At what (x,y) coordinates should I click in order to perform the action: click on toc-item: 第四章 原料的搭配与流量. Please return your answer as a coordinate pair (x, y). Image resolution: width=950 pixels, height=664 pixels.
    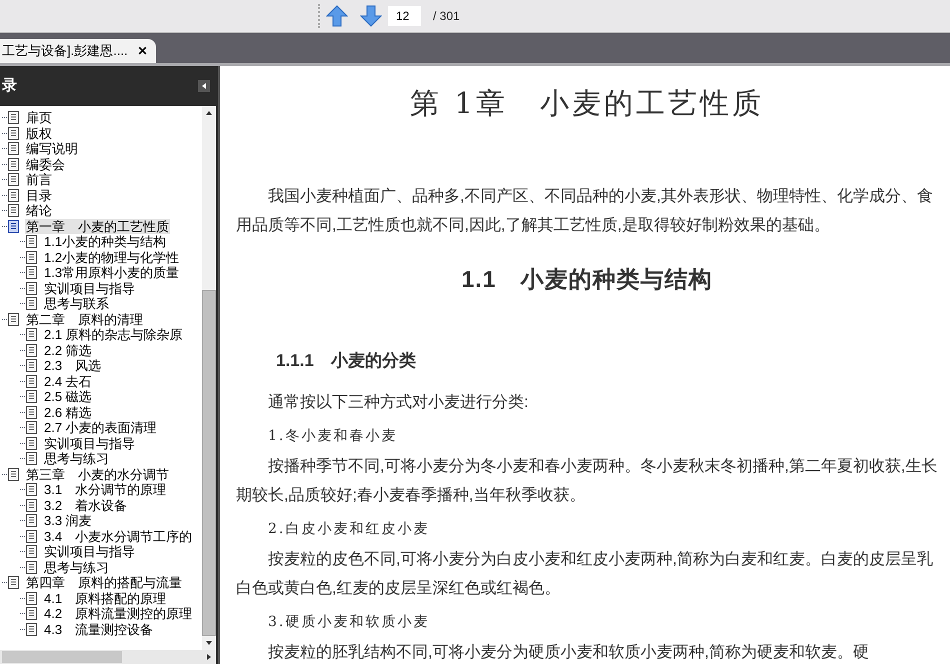
    Looking at the image, I should click on (104, 582).